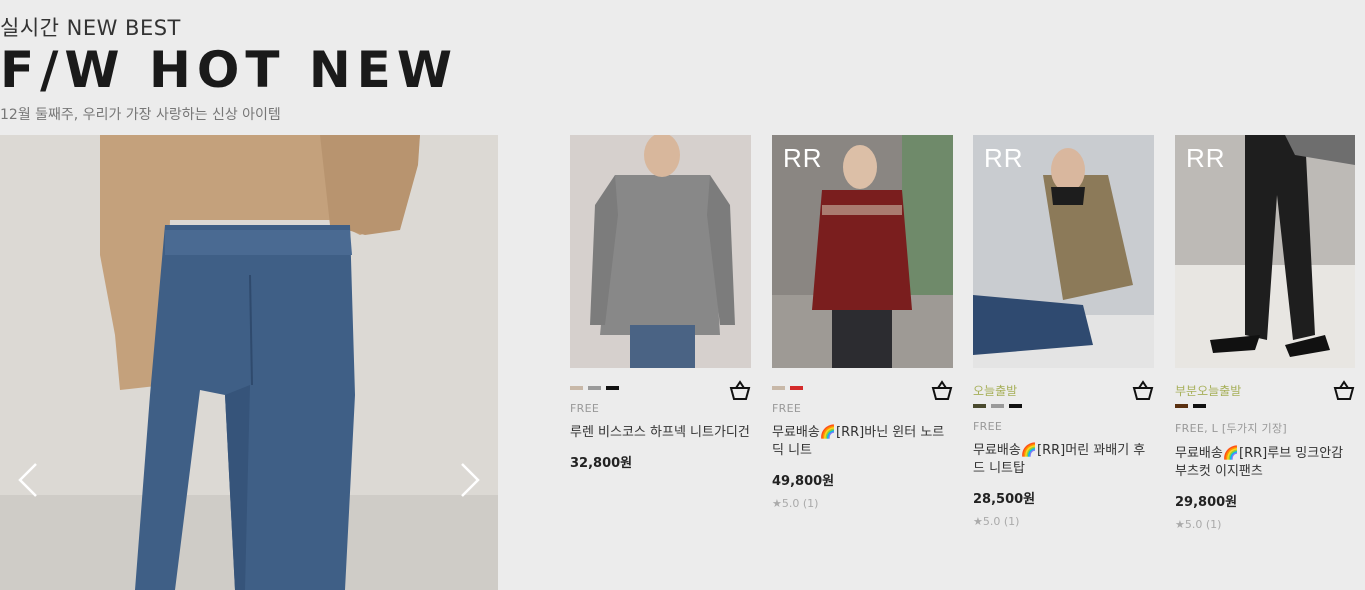 This screenshot has width=1365, height=590. I want to click on chevron-left-icon, so click(27, 480).